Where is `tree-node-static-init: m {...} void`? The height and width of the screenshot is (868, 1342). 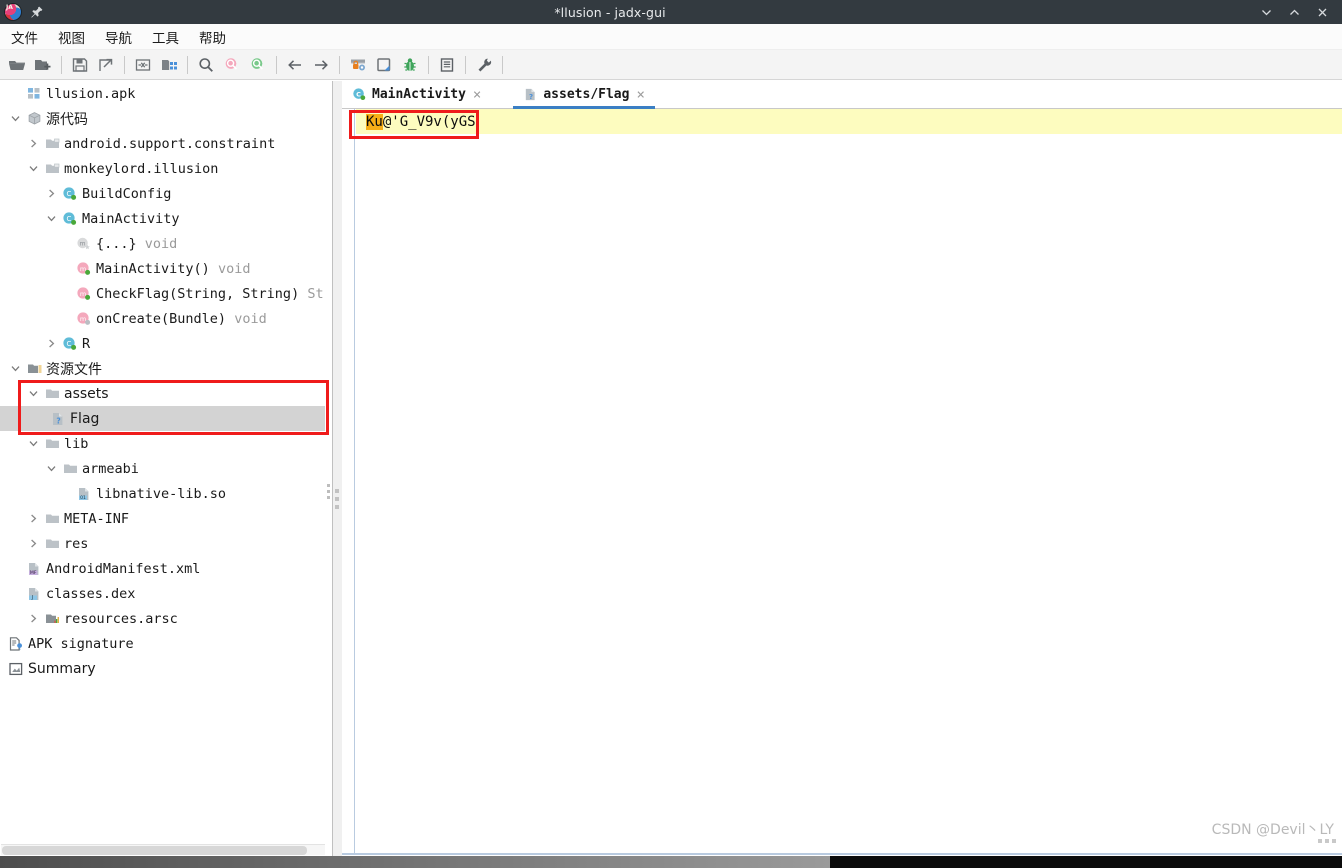 tree-node-static-init: m {...} void is located at coordinates (163, 243).